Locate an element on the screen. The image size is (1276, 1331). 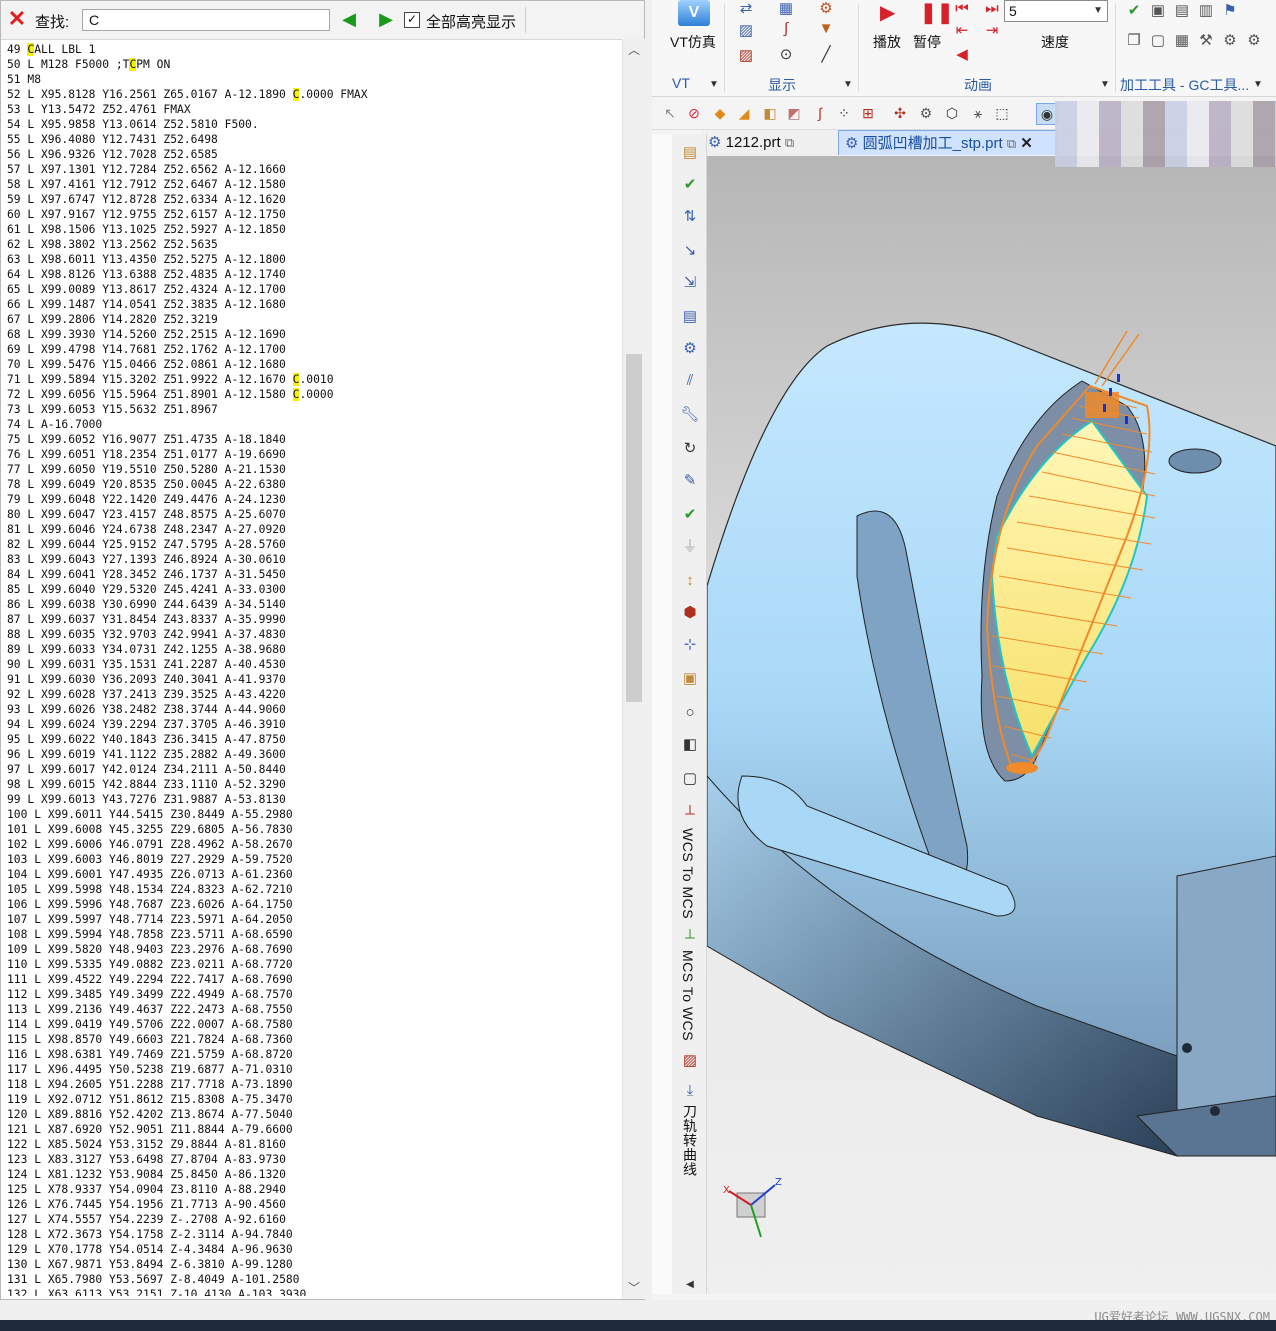
find-previous-icon: ◀ is located at coordinates (349, 19).